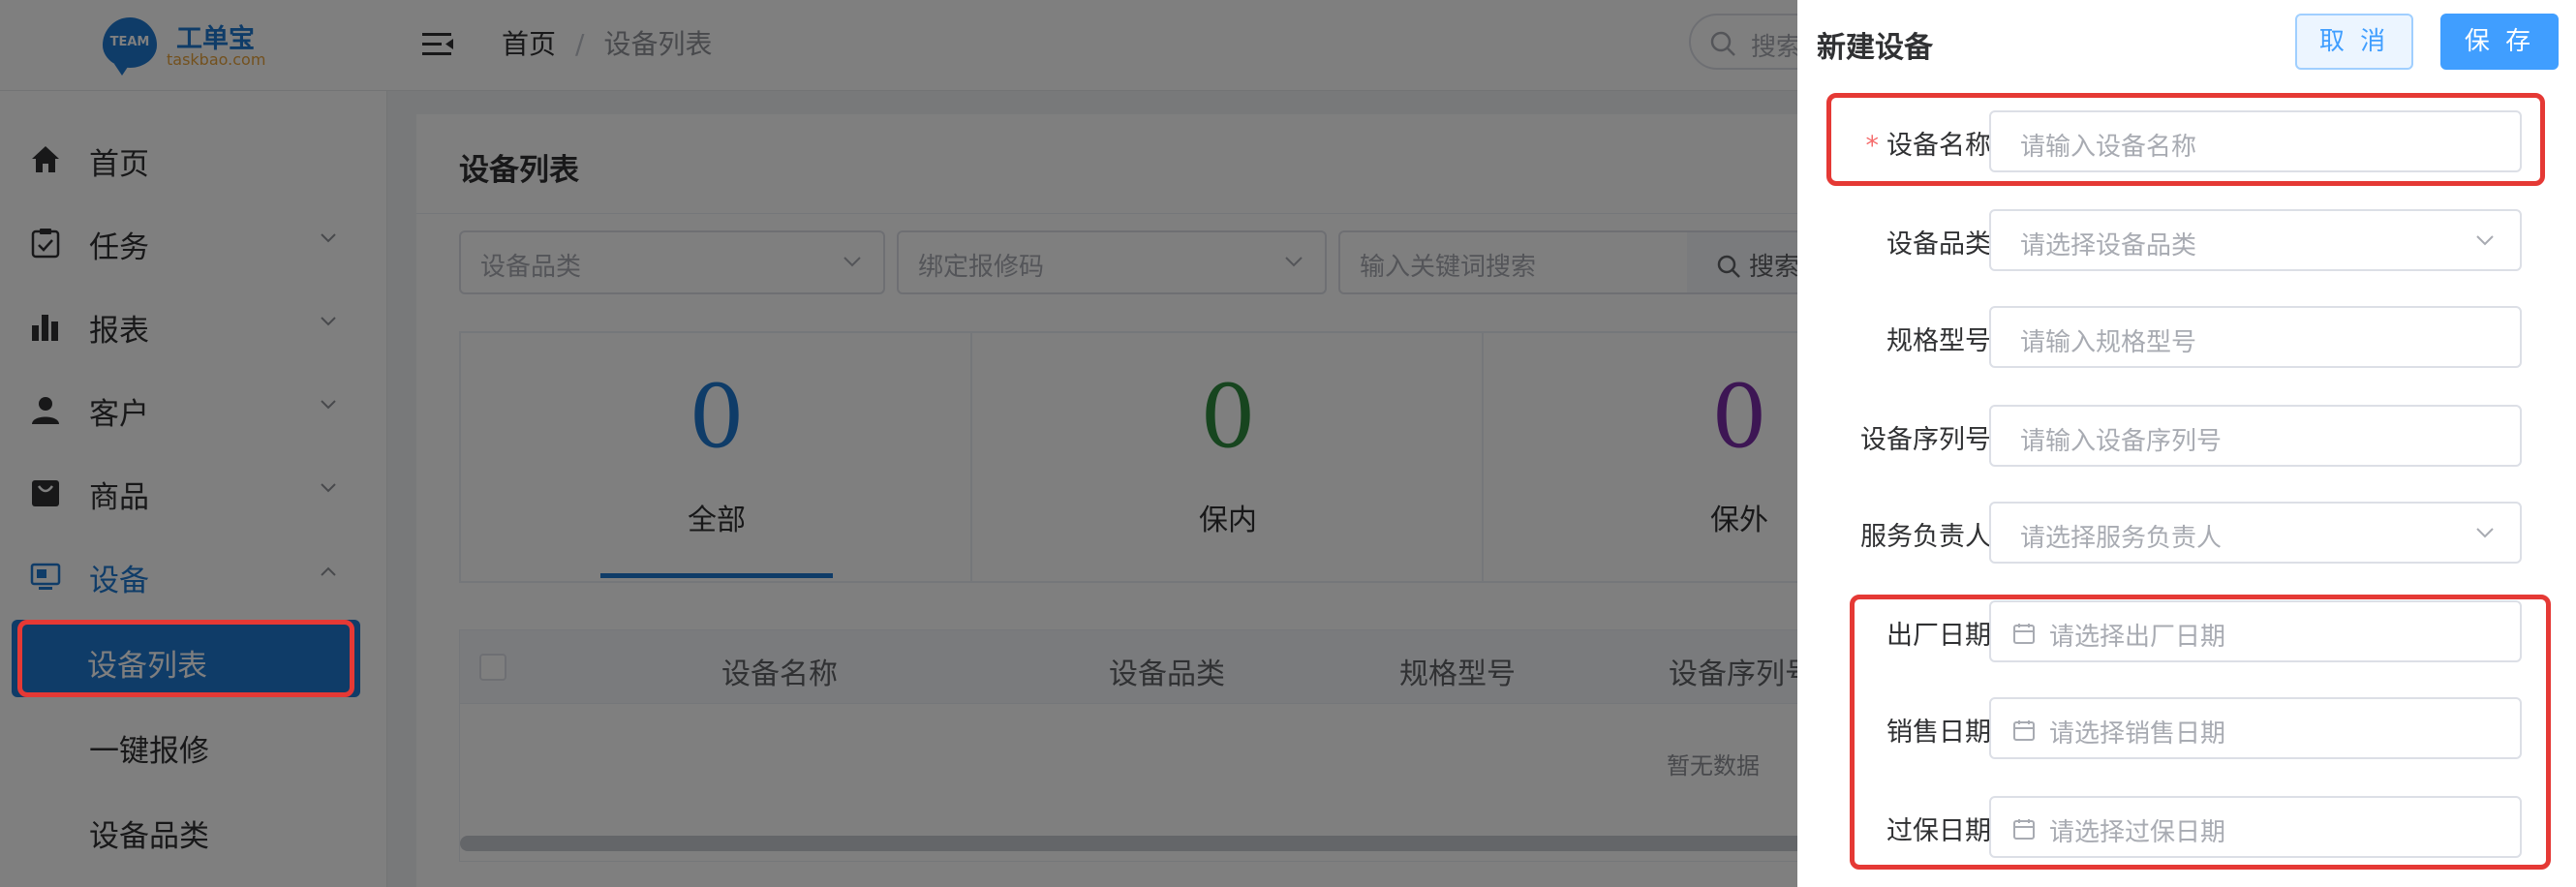 The image size is (2576, 887). I want to click on save-button: 保 存, so click(2499, 42).